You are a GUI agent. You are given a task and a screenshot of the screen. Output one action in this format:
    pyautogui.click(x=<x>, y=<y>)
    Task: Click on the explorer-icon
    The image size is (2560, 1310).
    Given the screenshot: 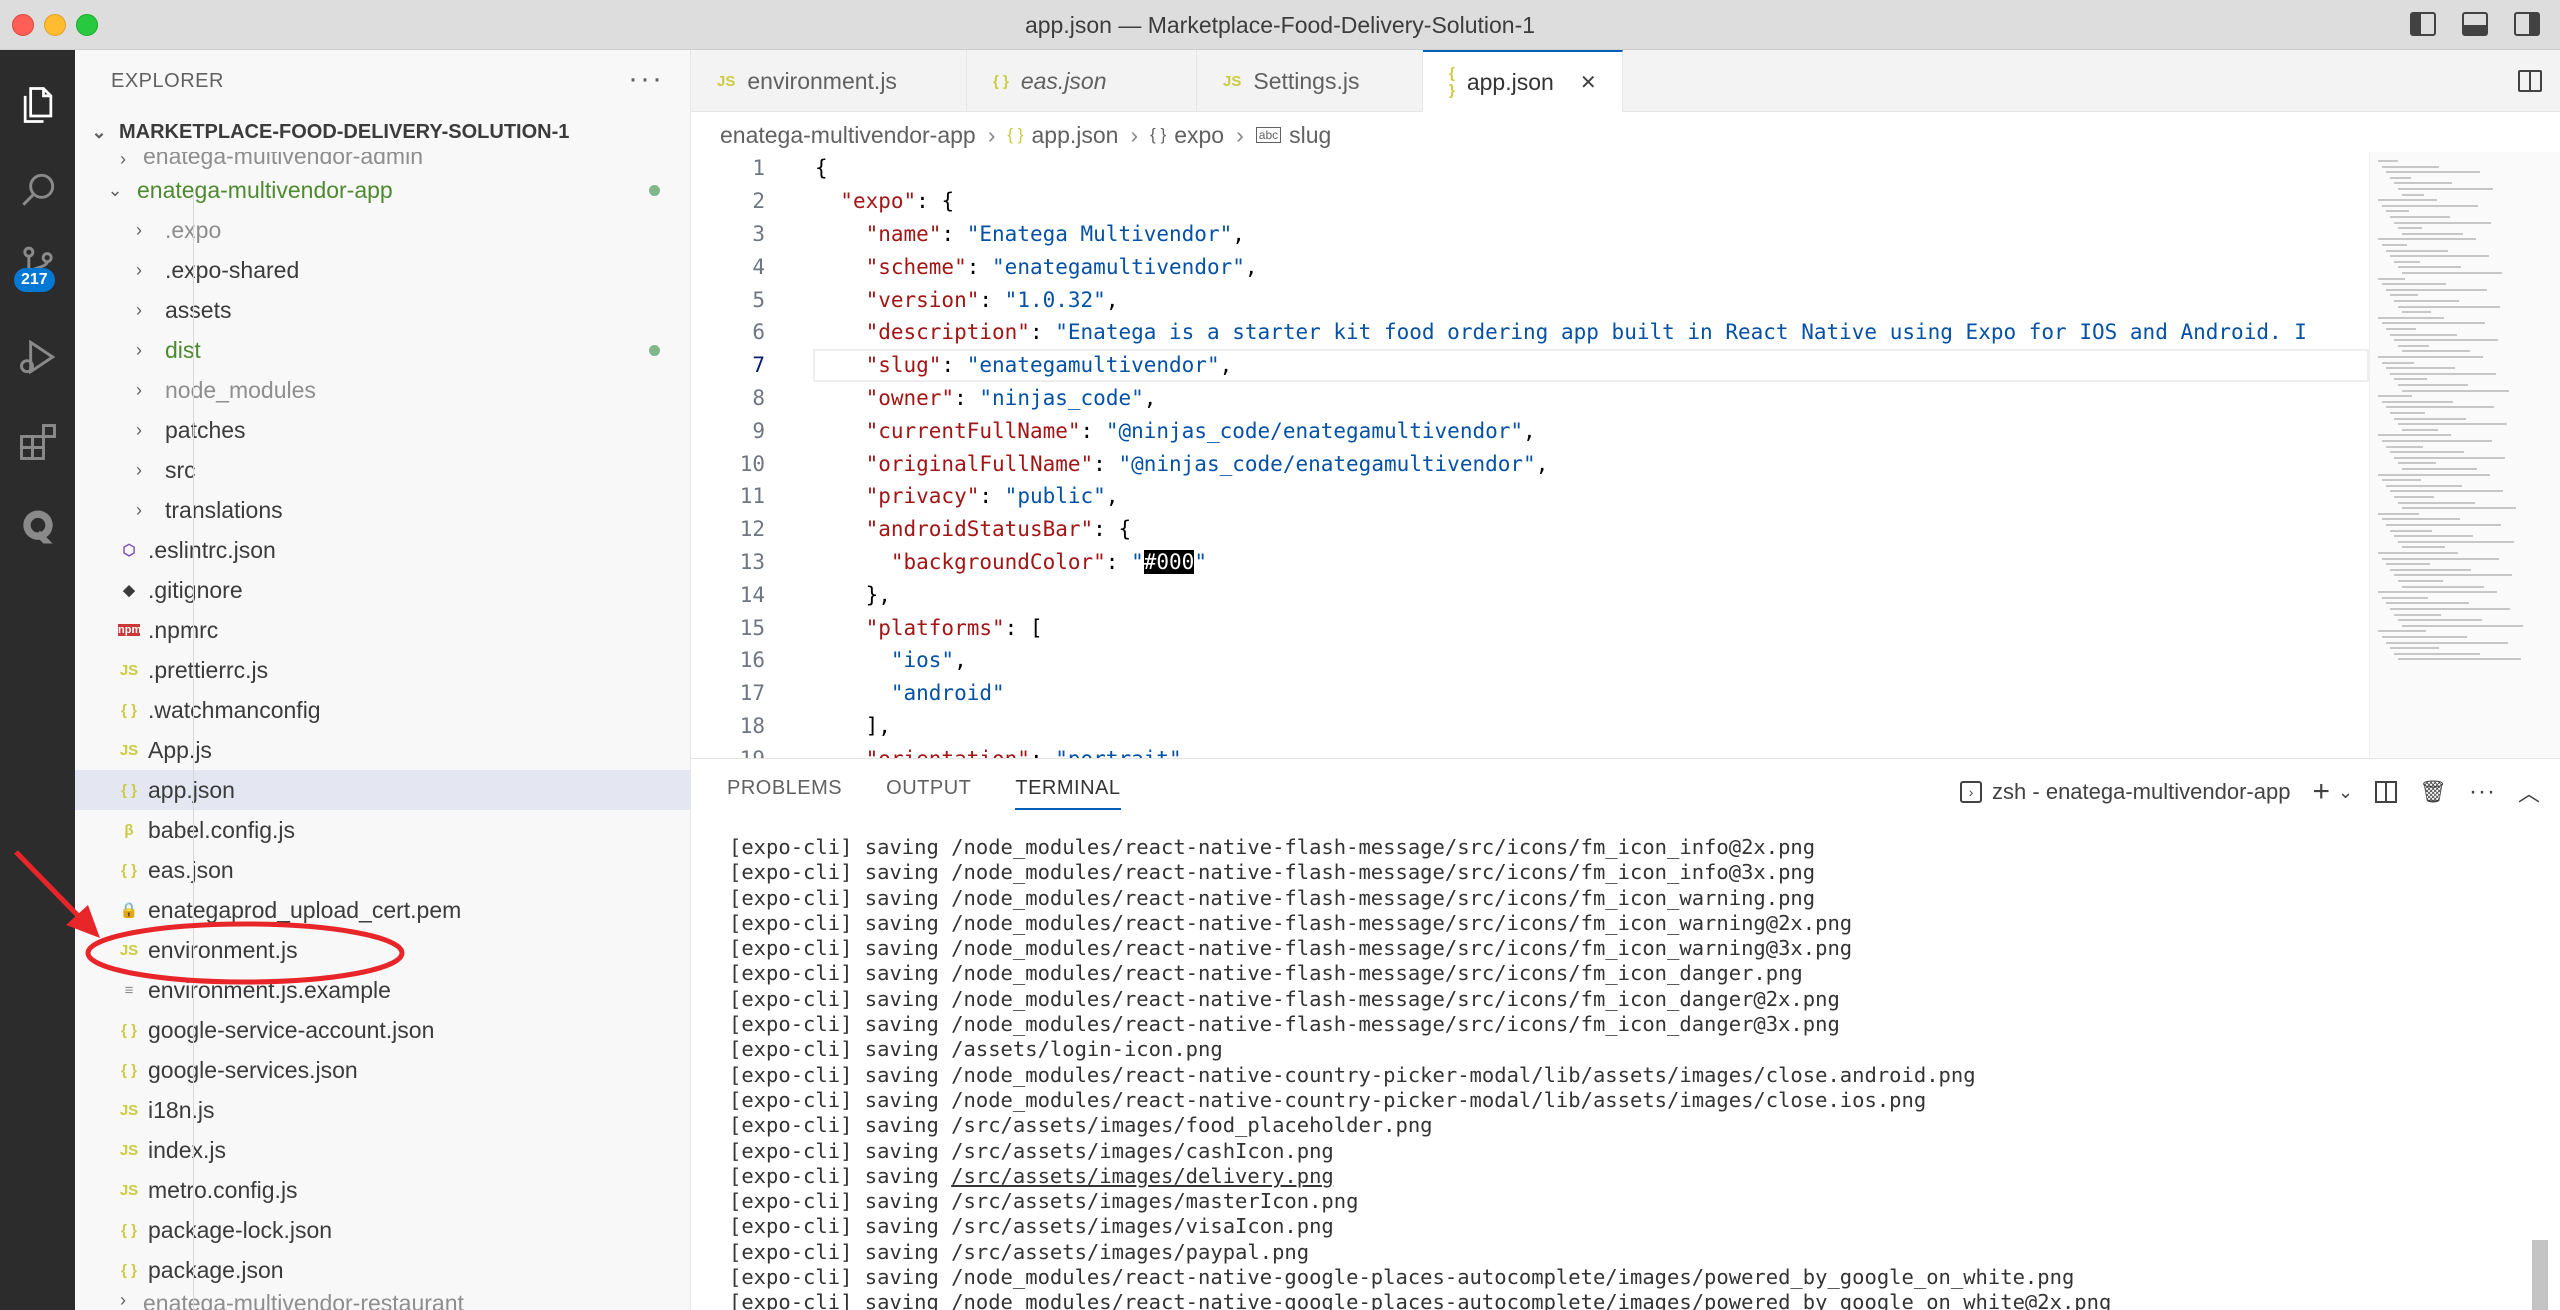 What is the action you would take?
    pyautogui.click(x=37, y=105)
    